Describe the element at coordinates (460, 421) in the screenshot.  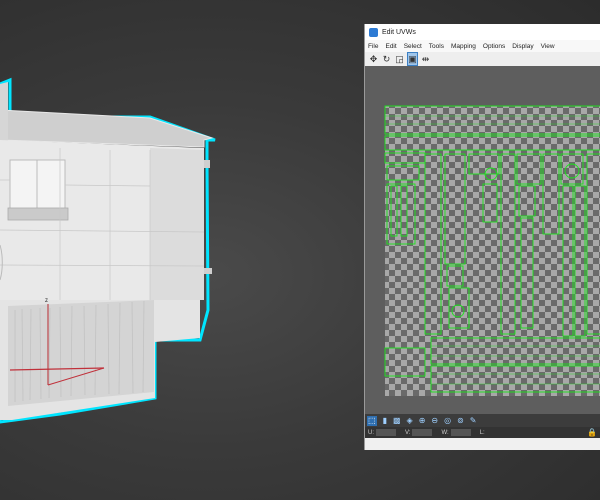
I see `ring-icon: ⊚` at that location.